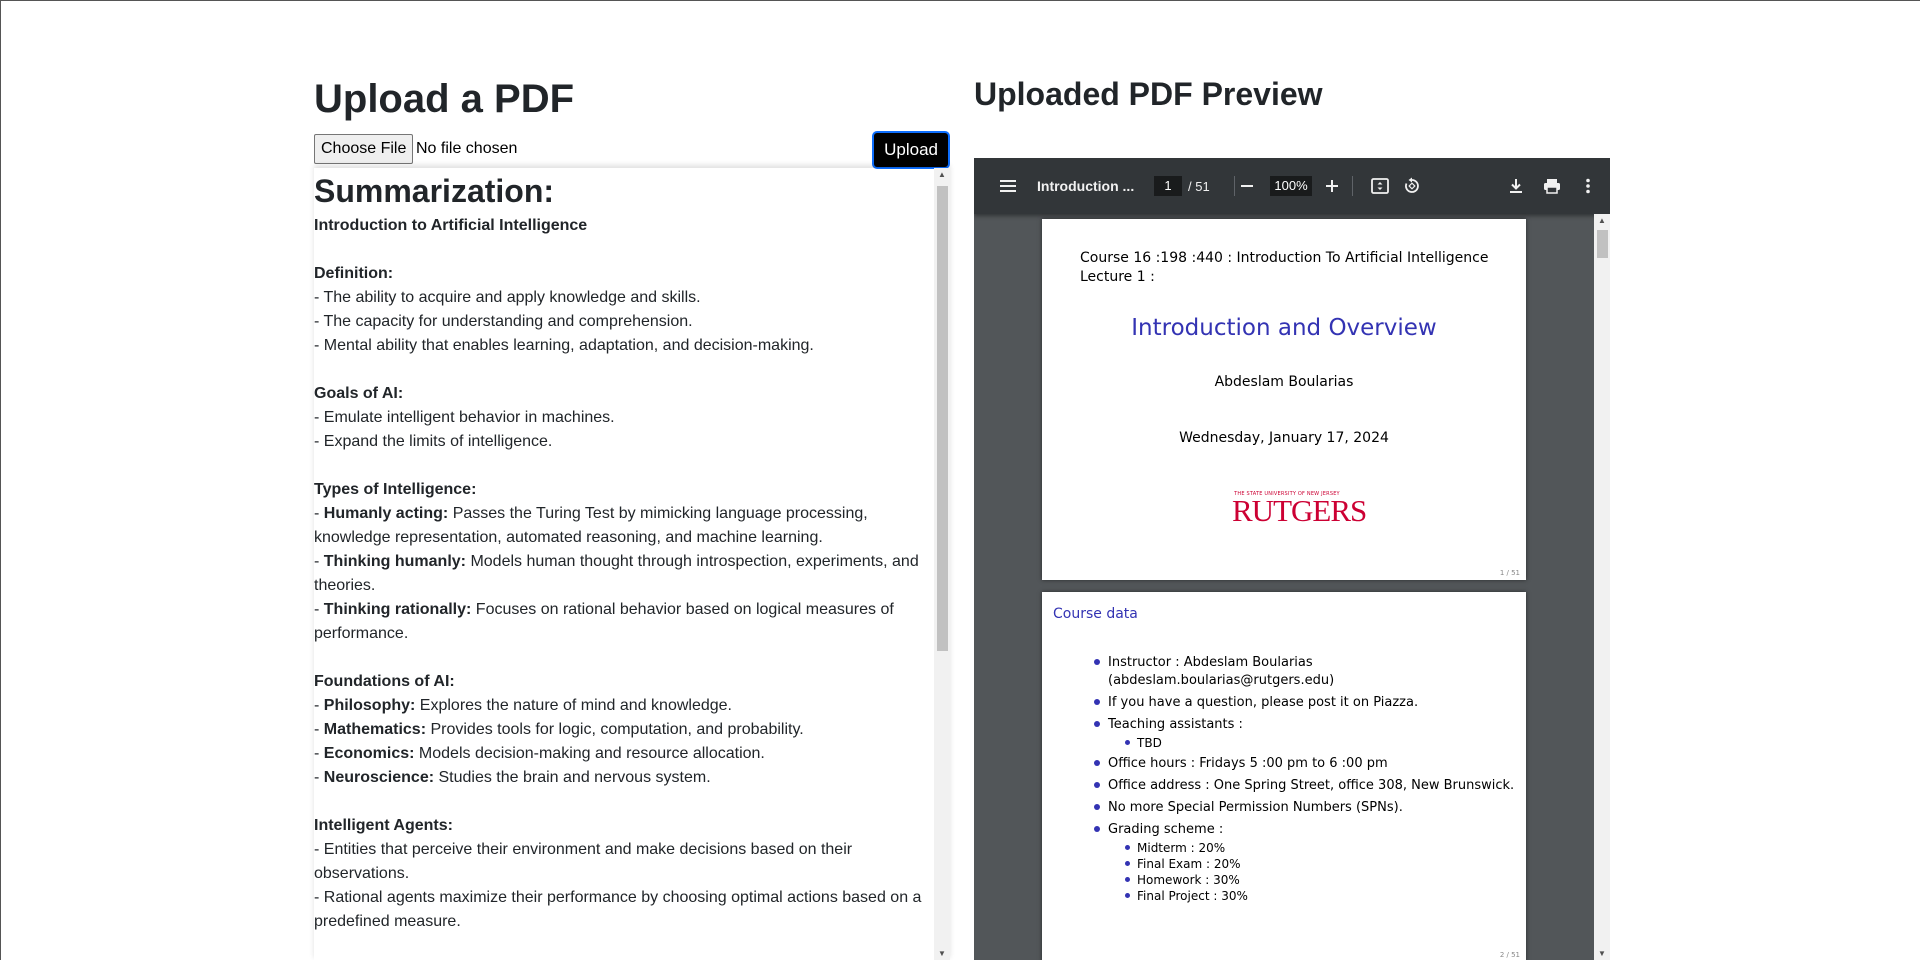 The width and height of the screenshot is (1920, 960). What do you see at coordinates (1412, 186) in the screenshot?
I see `rotate-icon` at bounding box center [1412, 186].